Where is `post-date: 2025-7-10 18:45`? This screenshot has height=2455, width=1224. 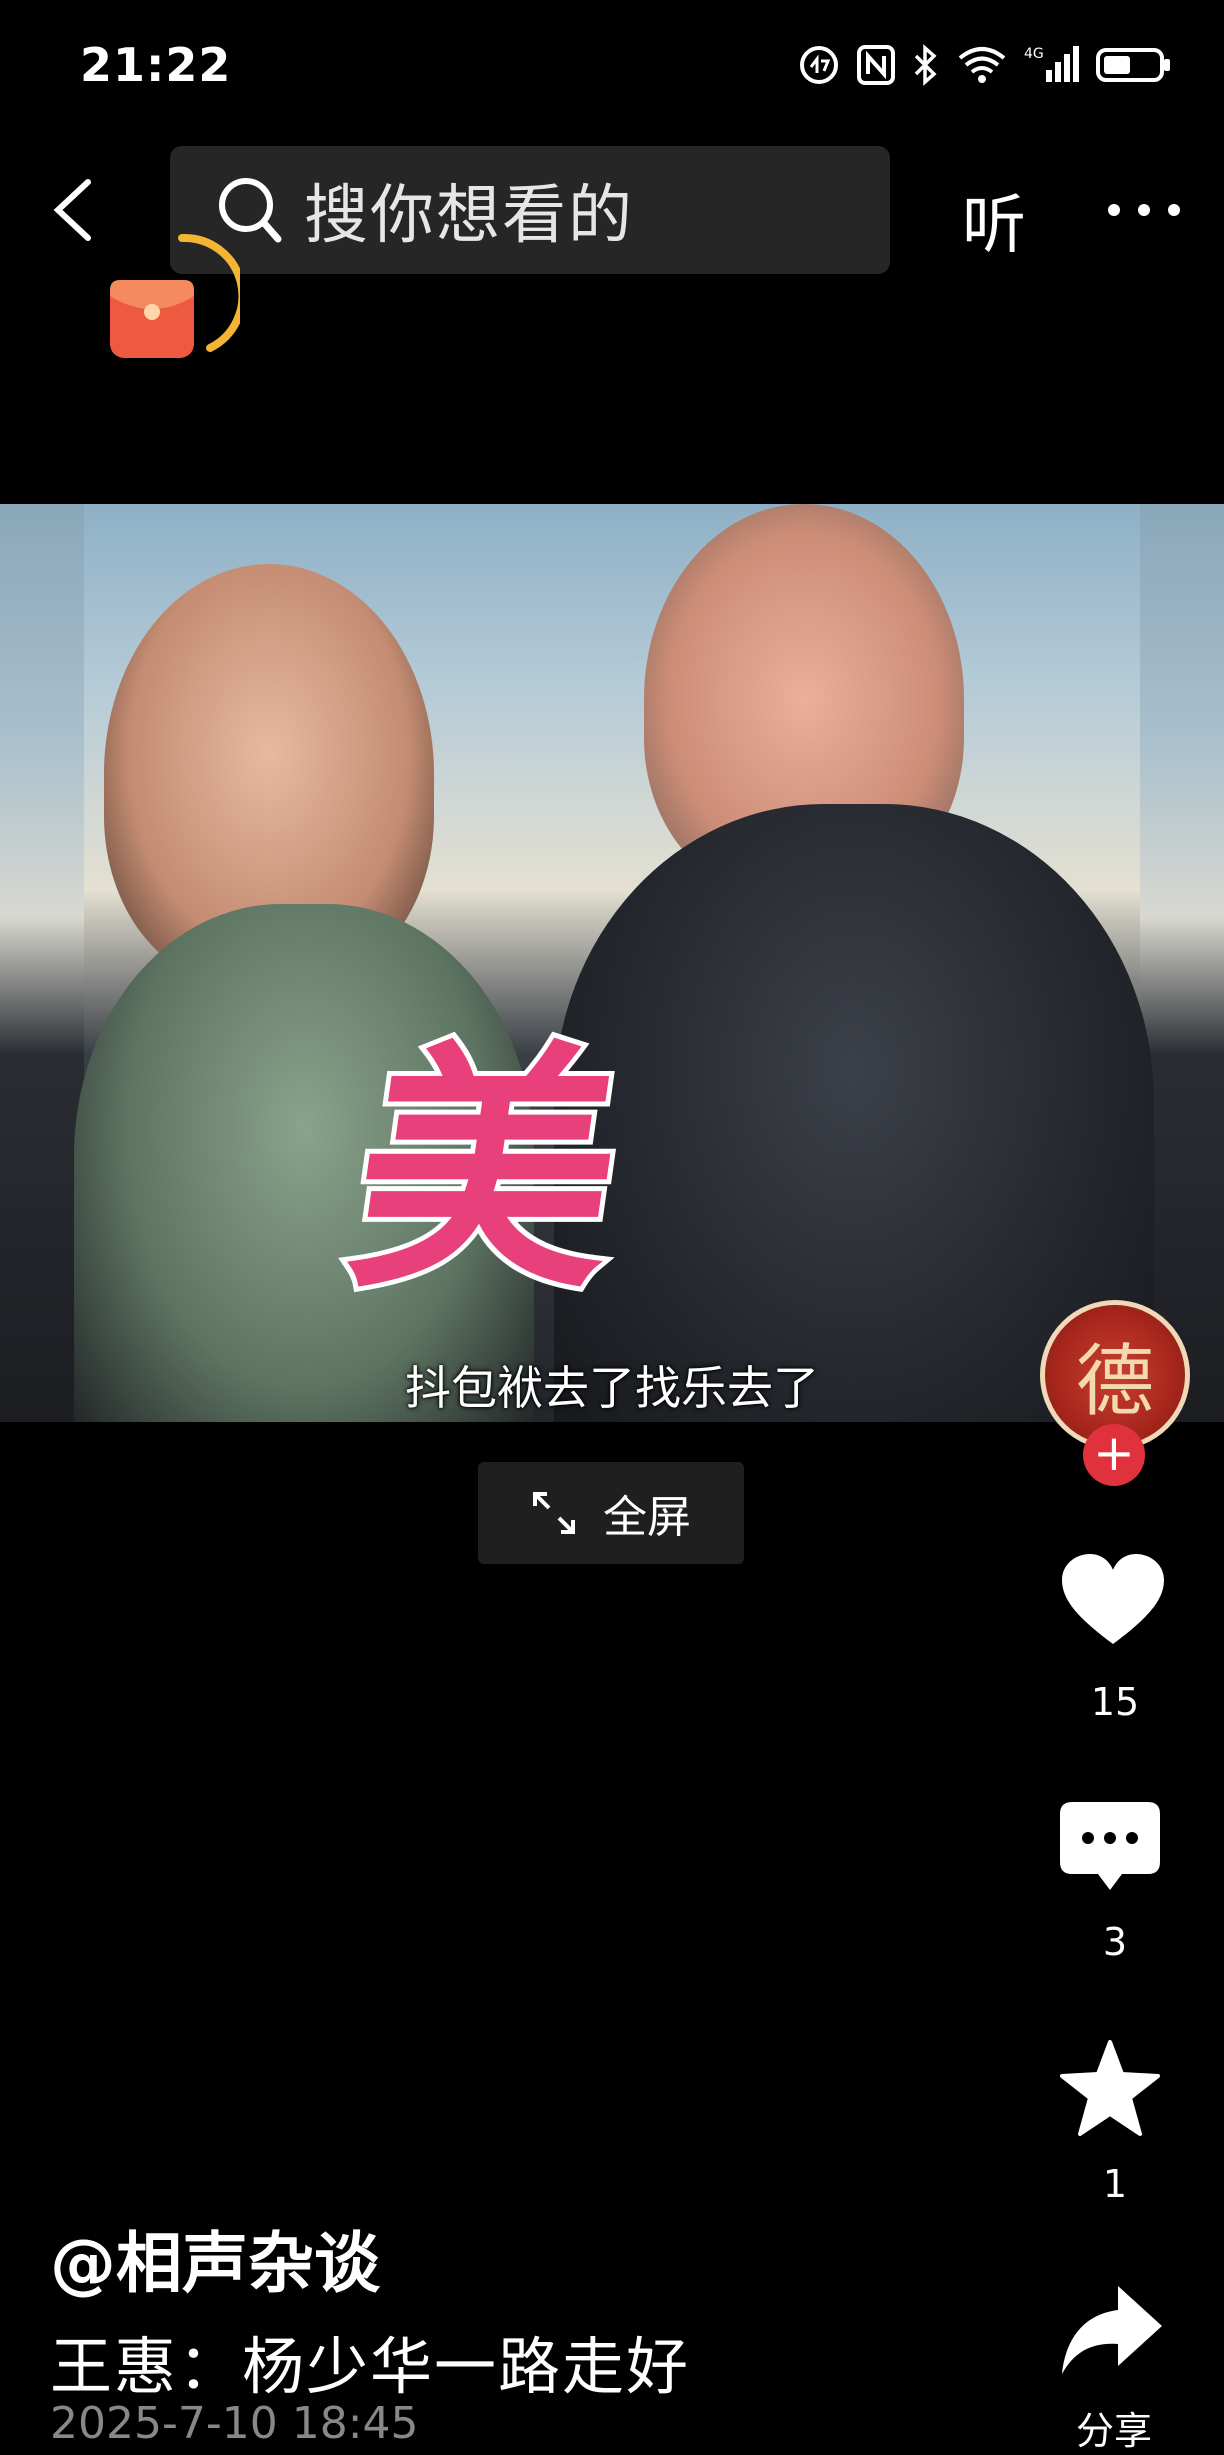 post-date: 2025-7-10 18:45 is located at coordinates (234, 2423).